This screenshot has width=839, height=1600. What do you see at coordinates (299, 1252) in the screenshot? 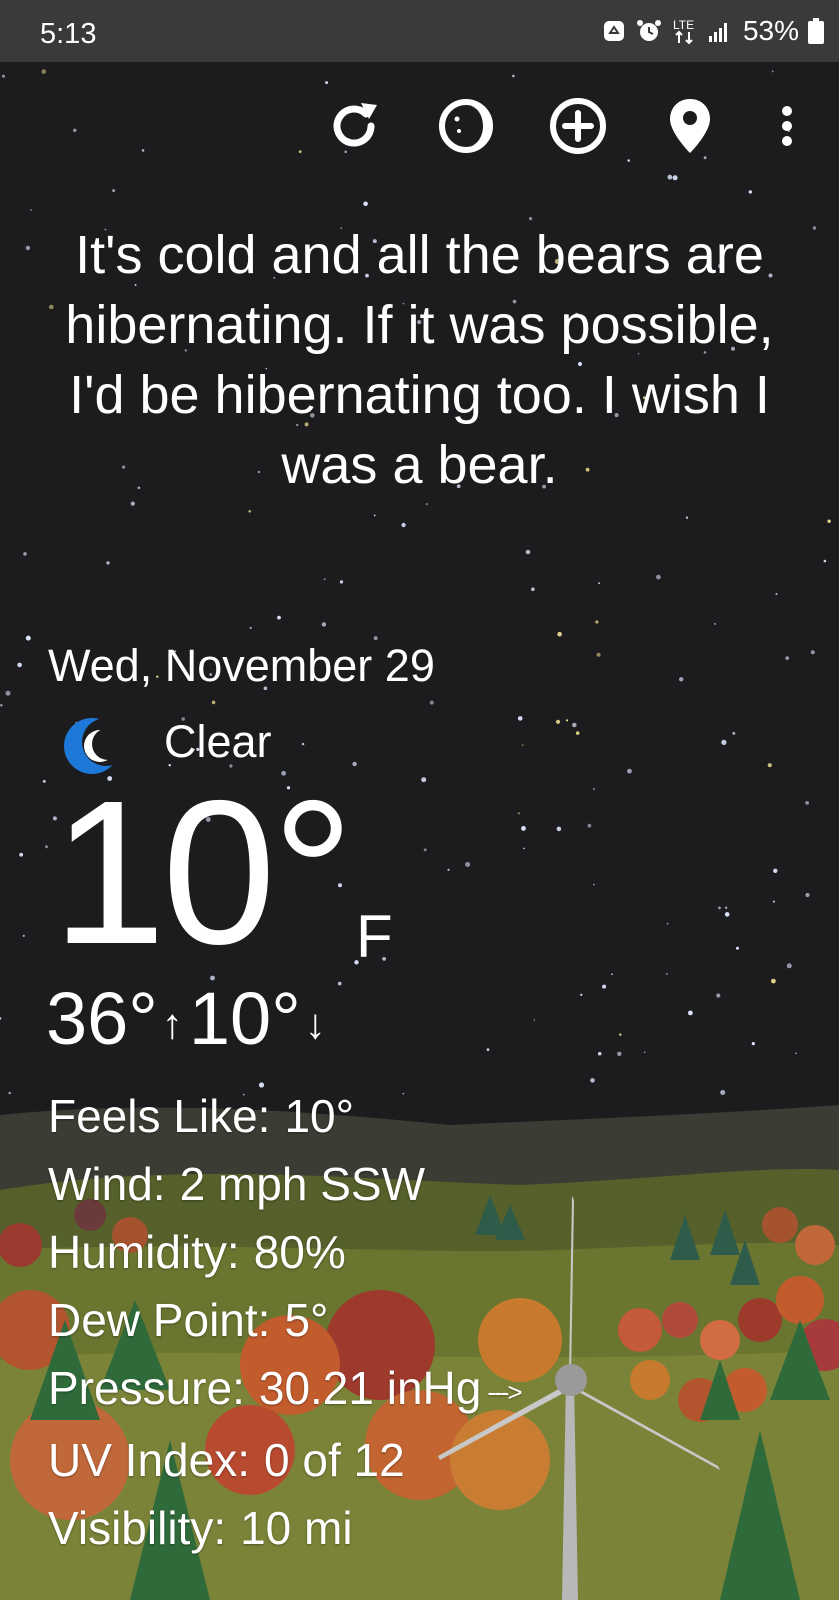
I see `humidity-value: 80%` at bounding box center [299, 1252].